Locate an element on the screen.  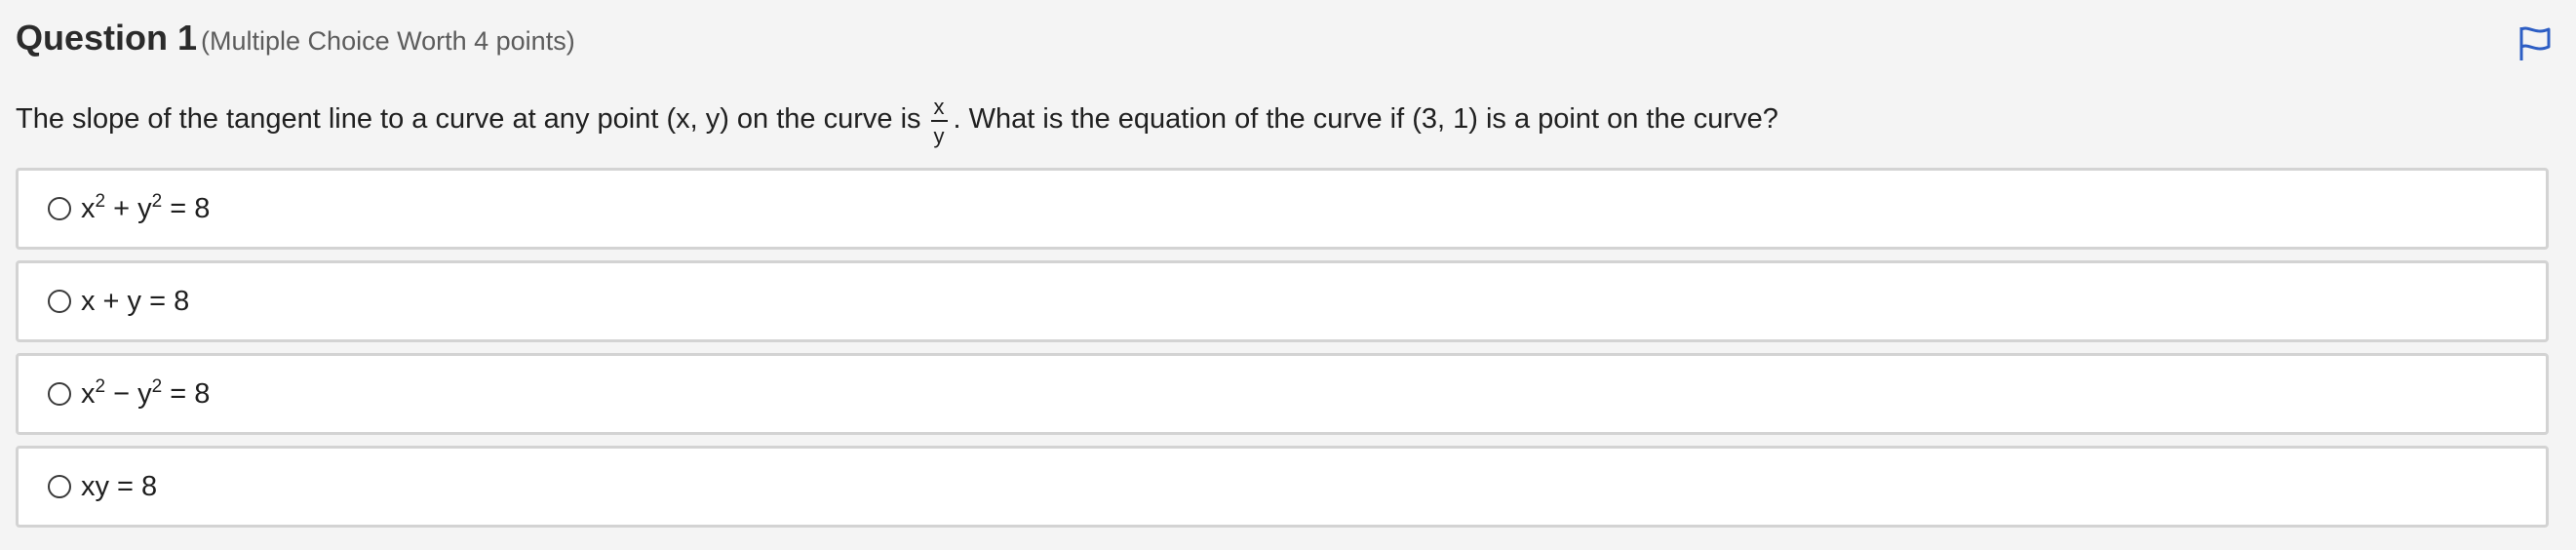
fraction-denominator: y is located at coordinates (939, 136).